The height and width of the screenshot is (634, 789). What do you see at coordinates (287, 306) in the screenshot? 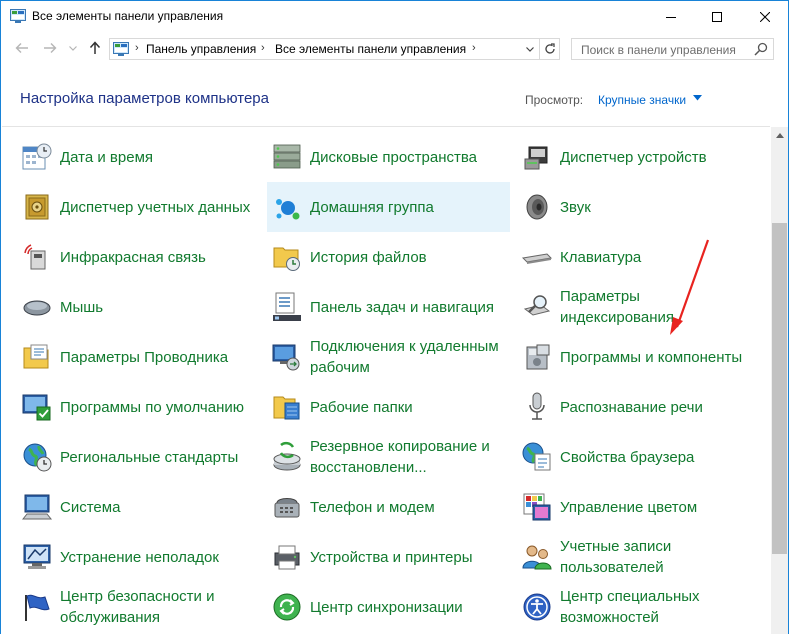
I see `taskbar-icon` at bounding box center [287, 306].